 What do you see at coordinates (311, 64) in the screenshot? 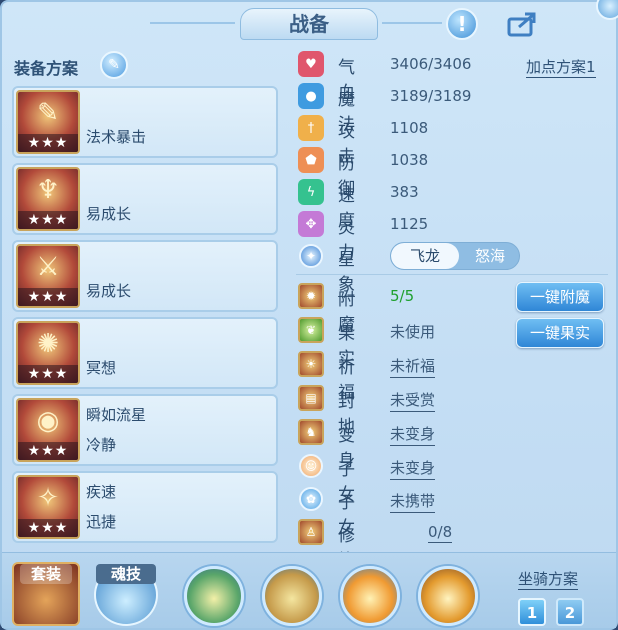
I see `heart-icon: ♥` at bounding box center [311, 64].